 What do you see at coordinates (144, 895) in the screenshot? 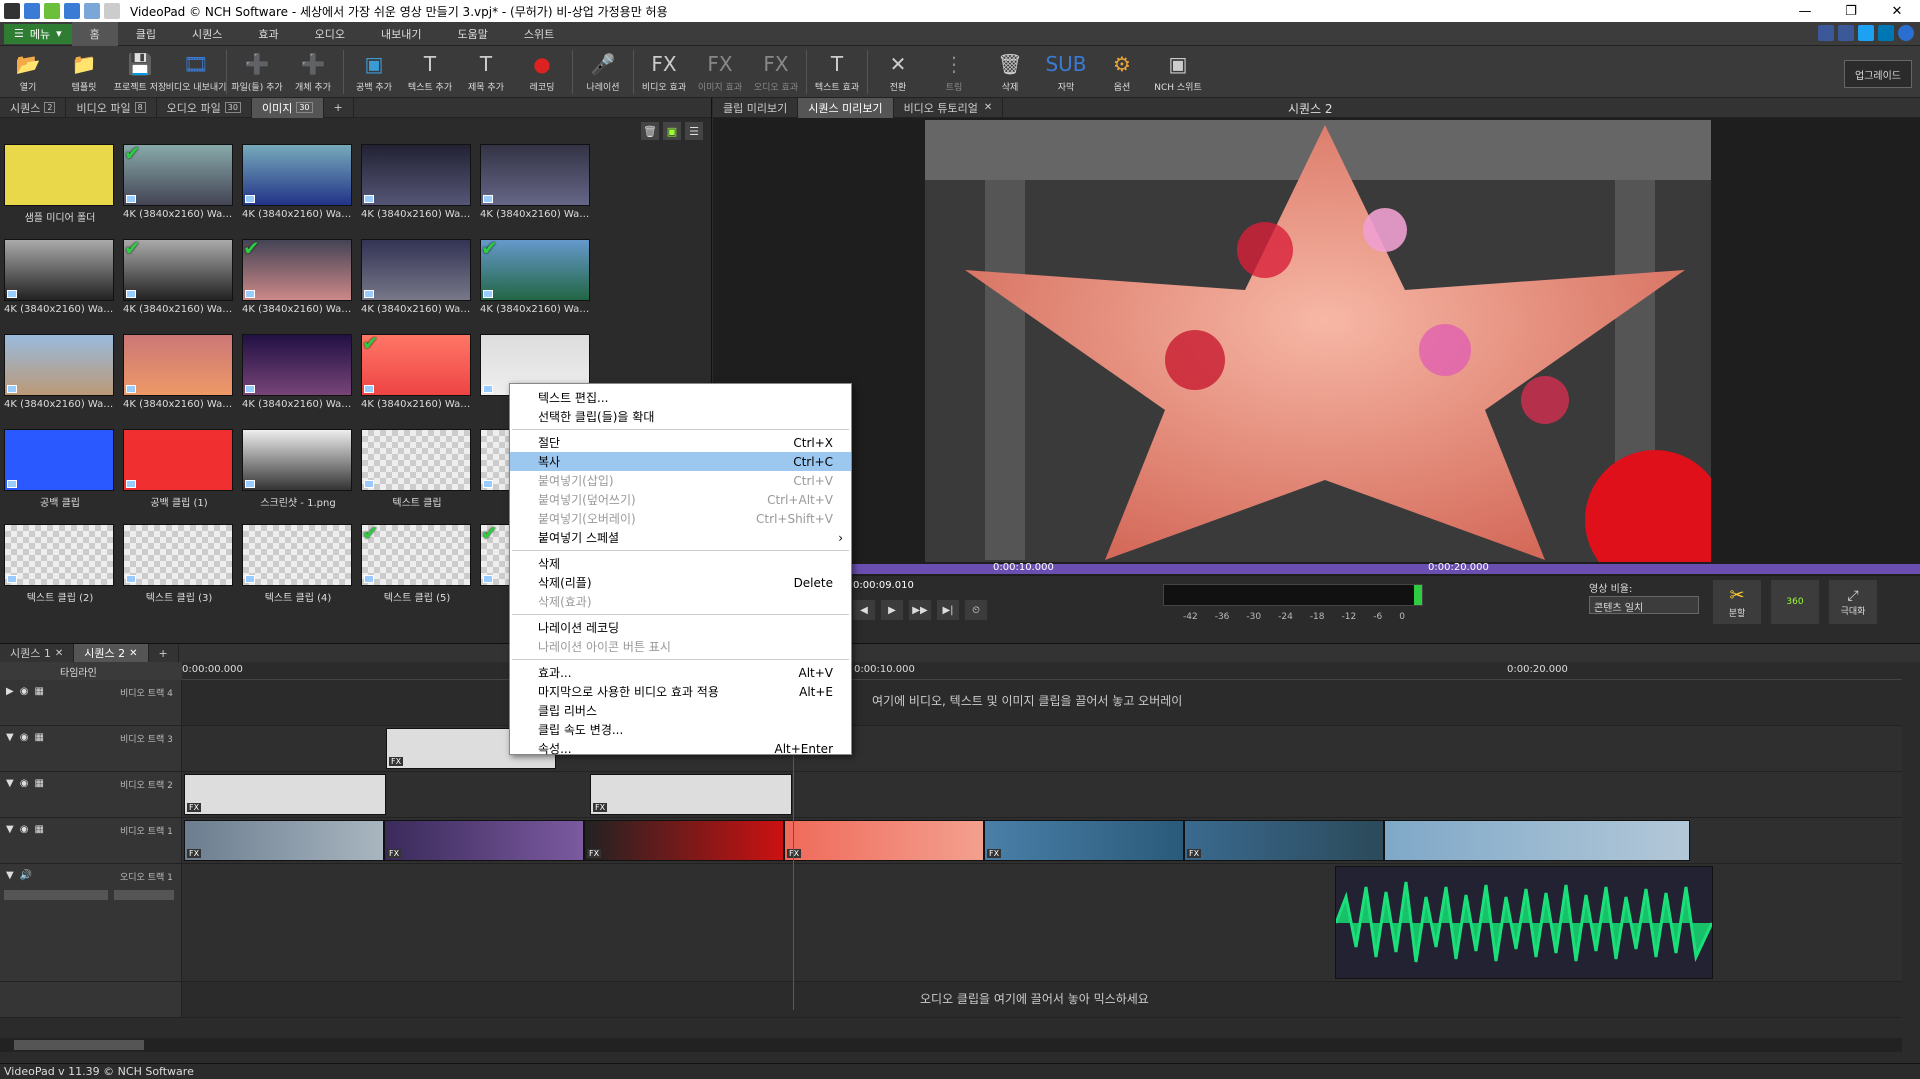
I see `pan-slider` at bounding box center [144, 895].